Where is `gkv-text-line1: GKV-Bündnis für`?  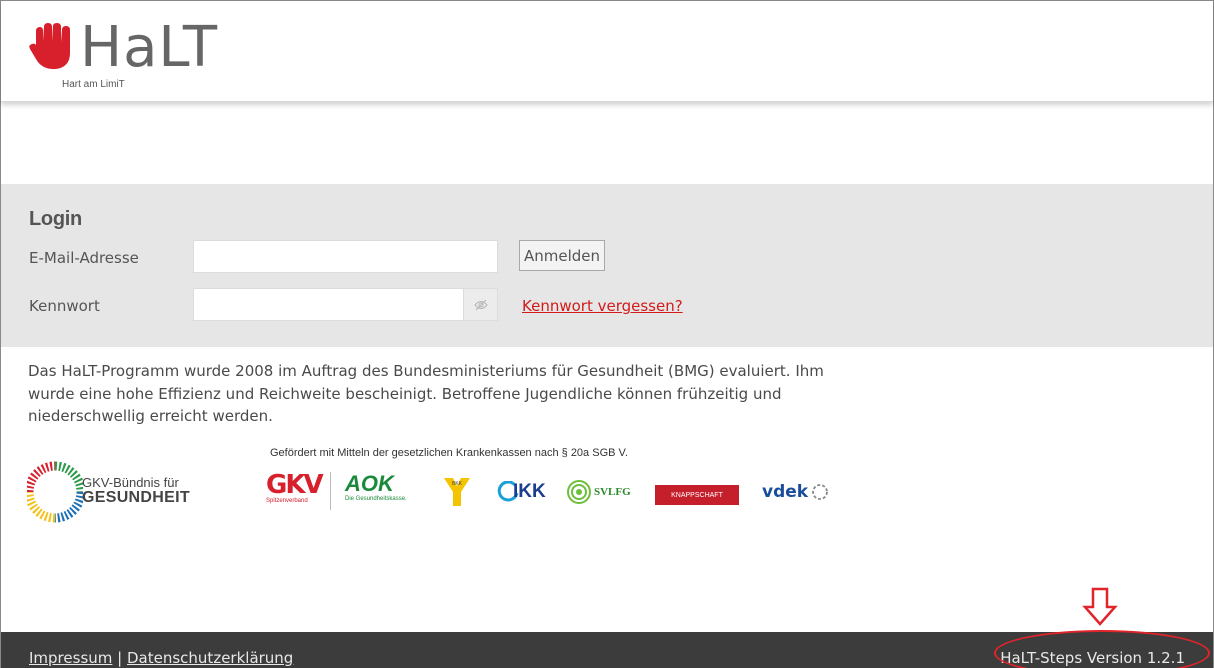 gkv-text-line1: GKV-Bündnis für is located at coordinates (130, 482).